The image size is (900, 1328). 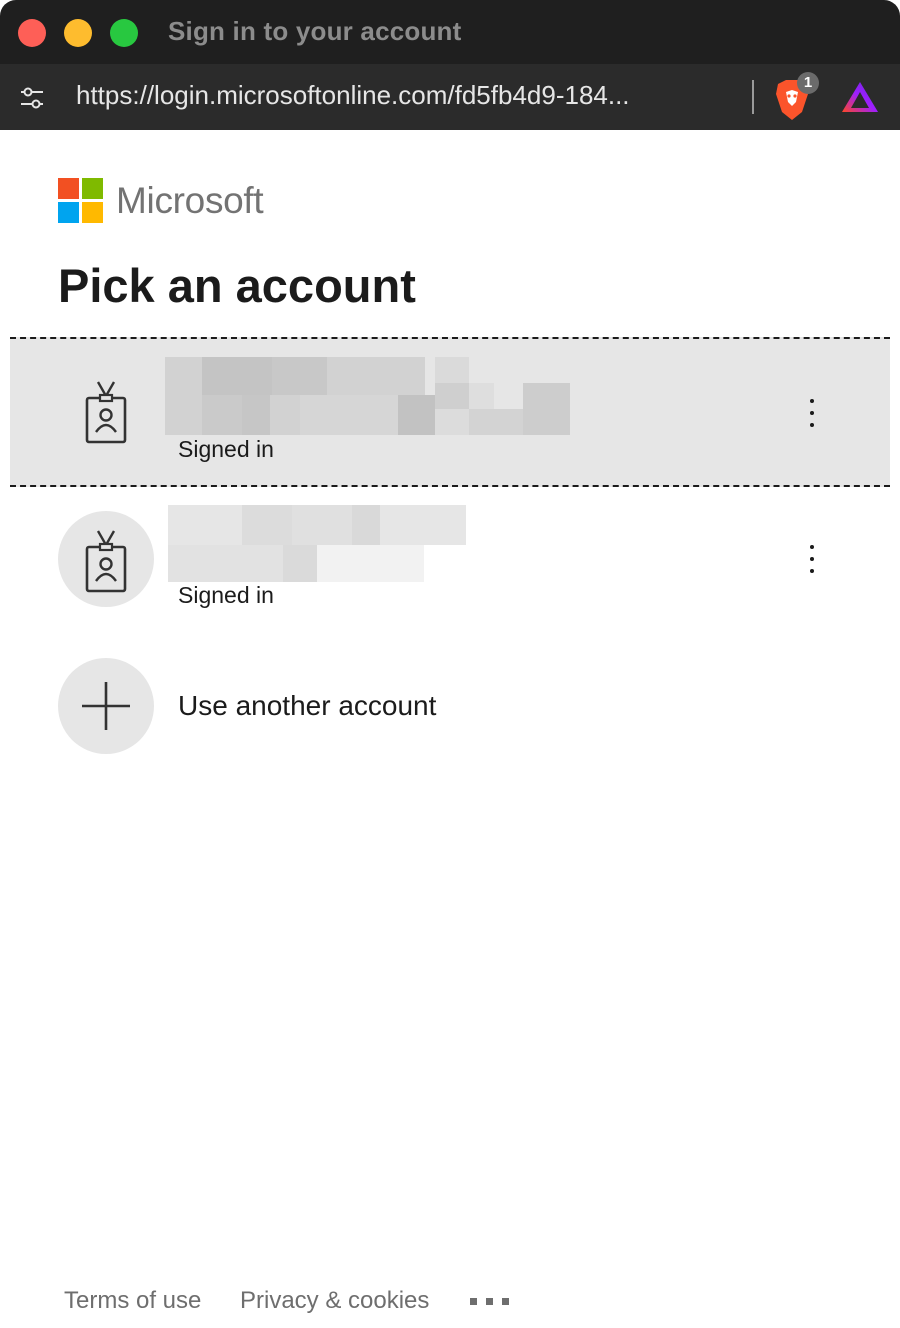 What do you see at coordinates (307, 705) in the screenshot?
I see `use-another-account-label: Use another account` at bounding box center [307, 705].